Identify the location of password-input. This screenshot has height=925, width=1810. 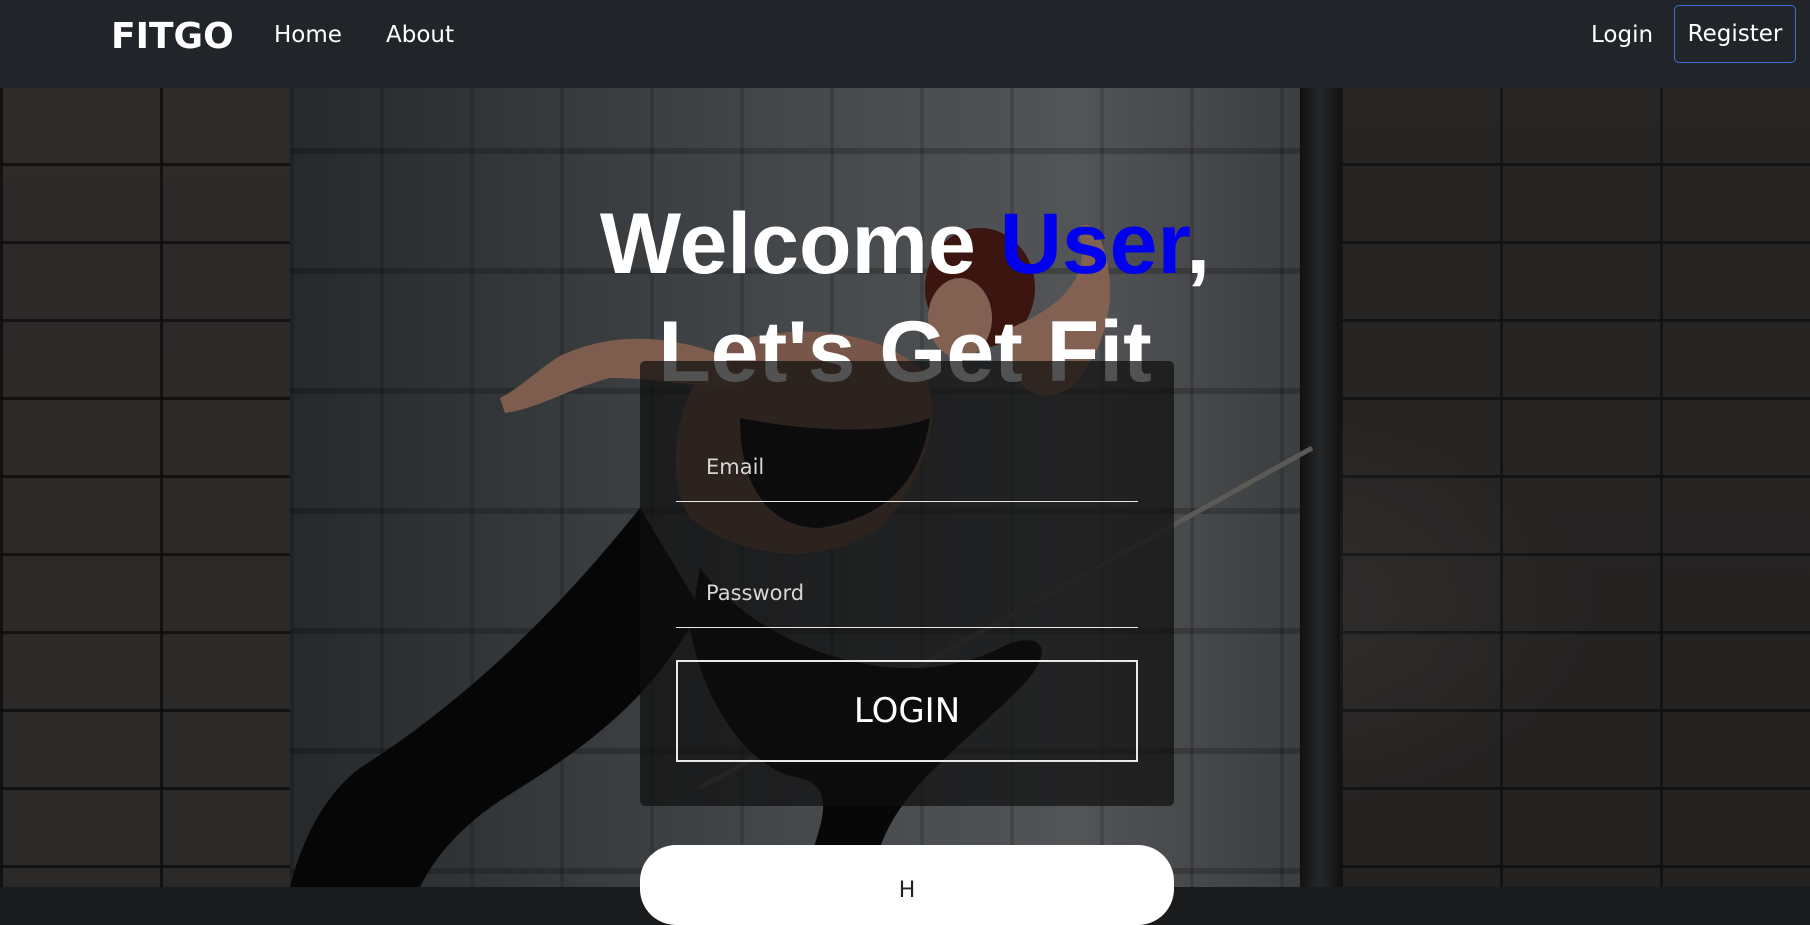
(907, 592).